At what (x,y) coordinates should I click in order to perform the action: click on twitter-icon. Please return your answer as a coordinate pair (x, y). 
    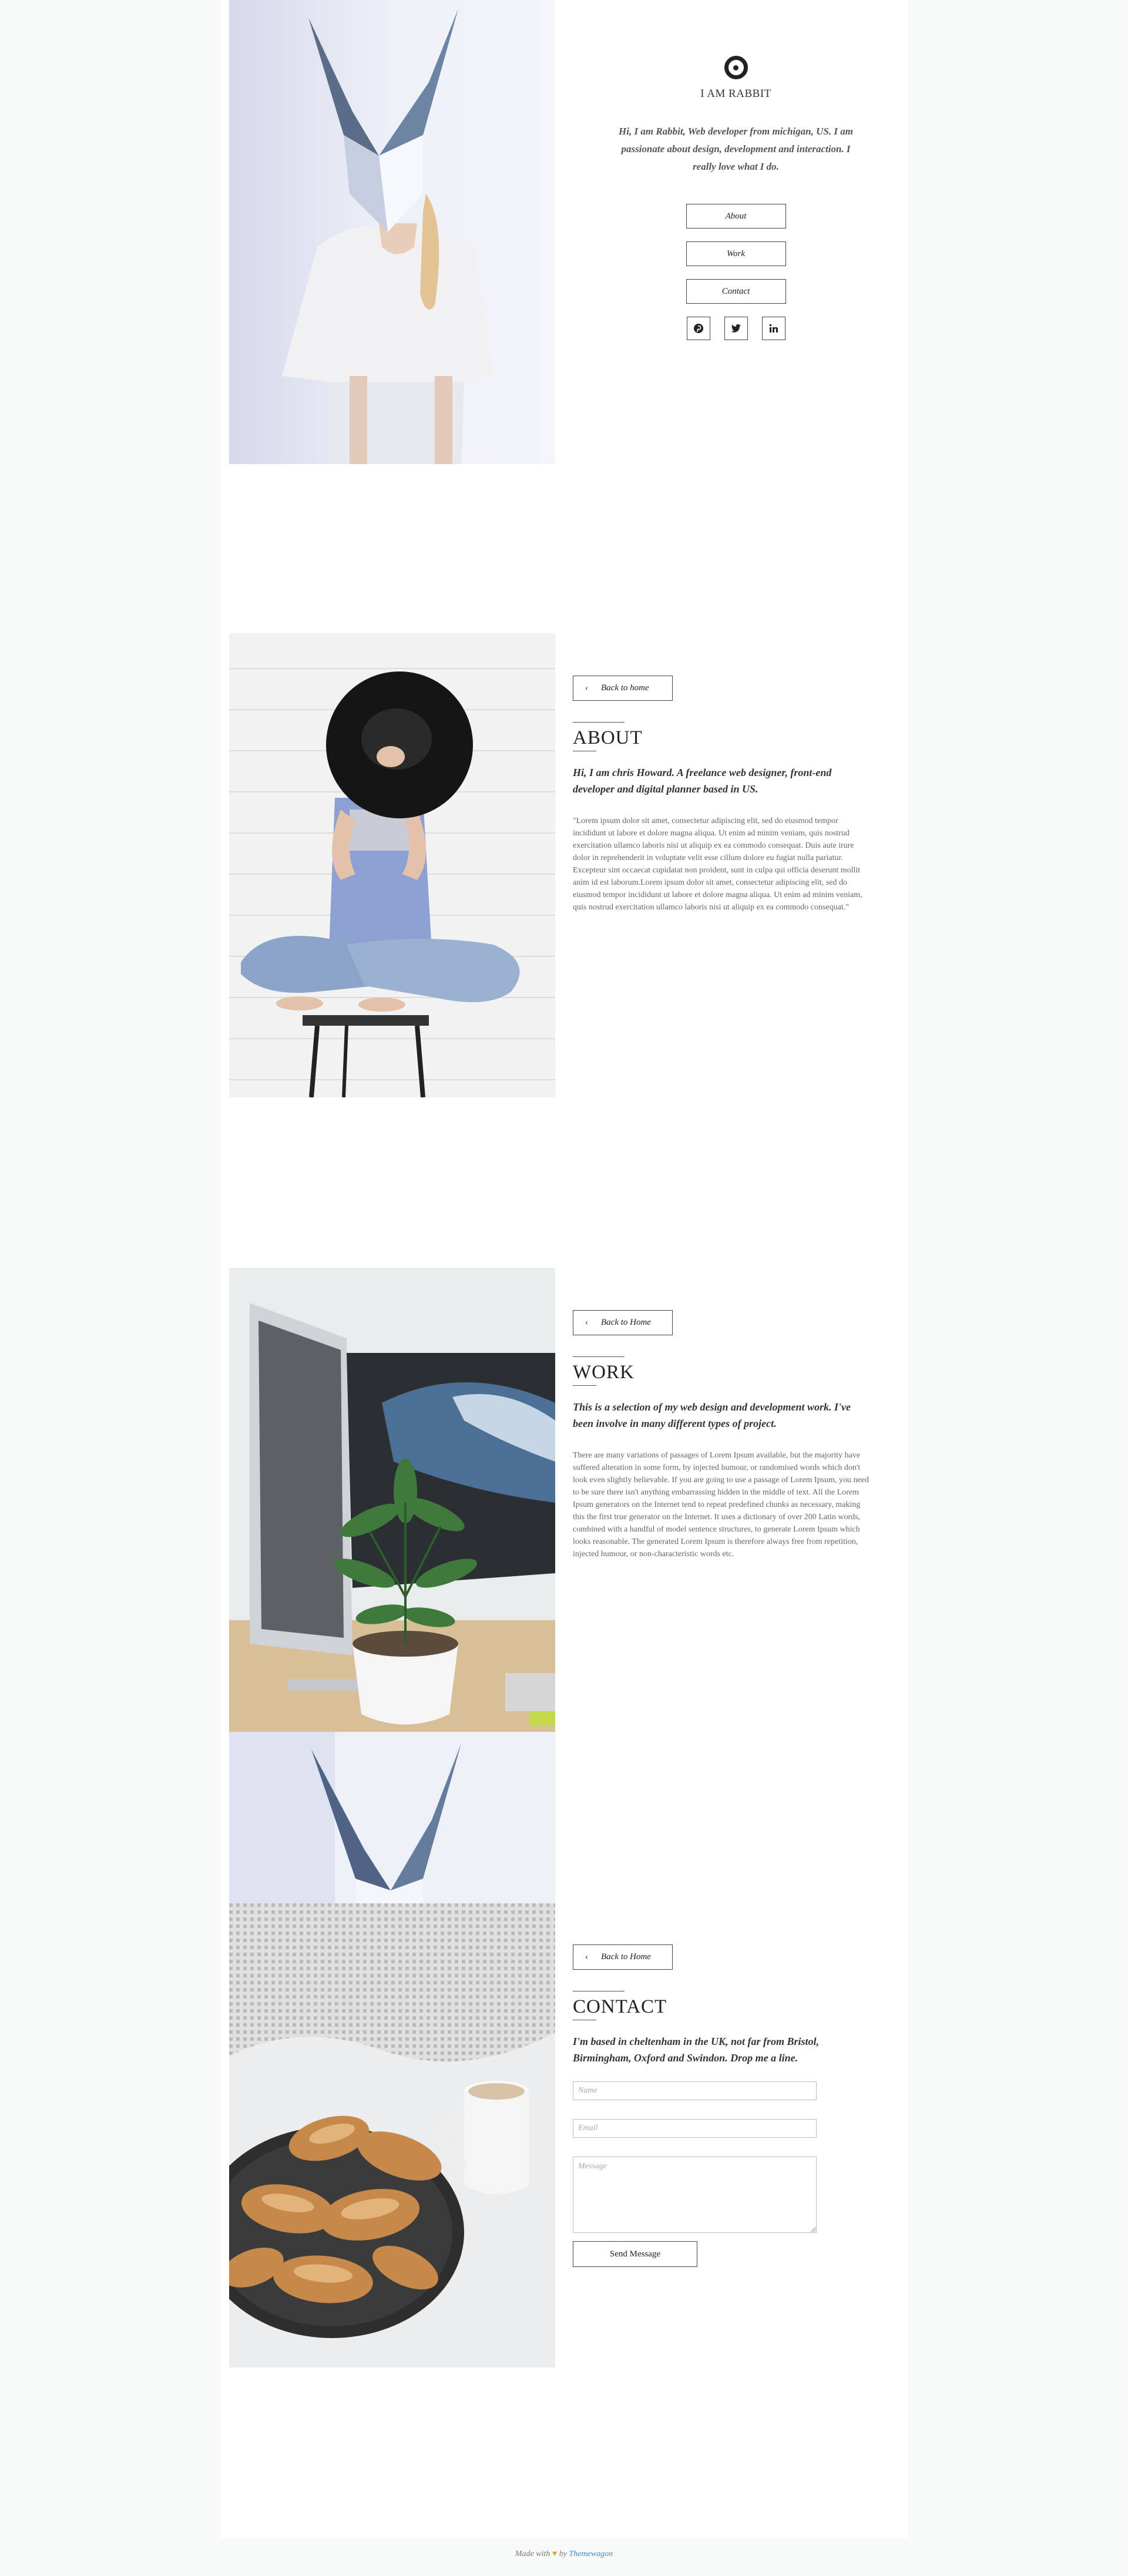
    Looking at the image, I should click on (736, 328).